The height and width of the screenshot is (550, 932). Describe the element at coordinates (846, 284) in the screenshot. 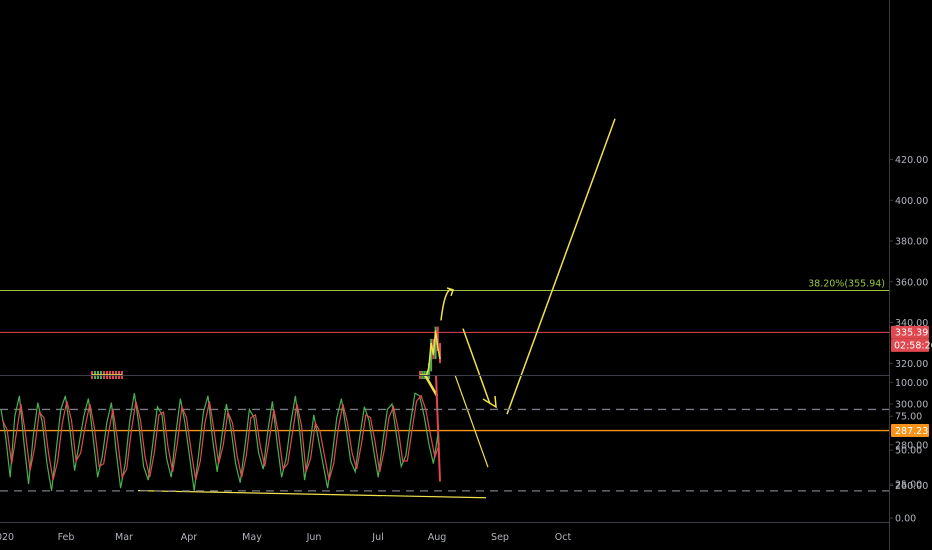

I see `fib-level-label: 38.20%(355.94)` at that location.